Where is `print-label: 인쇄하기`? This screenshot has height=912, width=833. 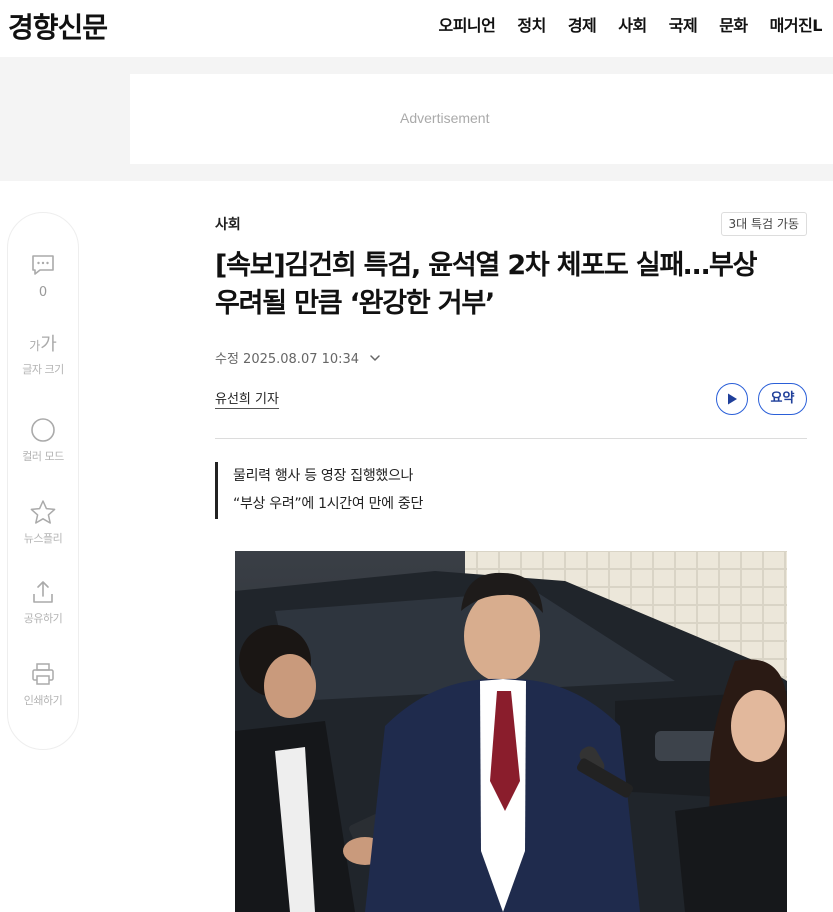
print-label: 인쇄하기 is located at coordinates (43, 700).